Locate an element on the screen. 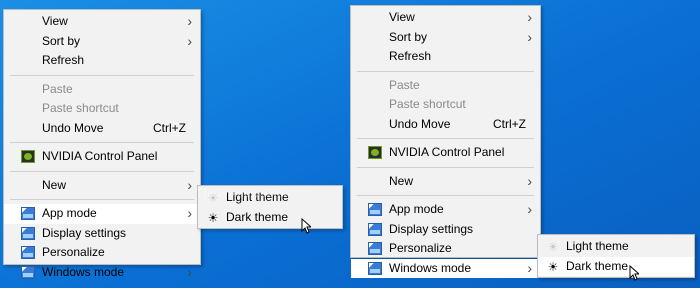 The width and height of the screenshot is (700, 288). menu-item-light-theme: ☀ Light theme is located at coordinates (616, 247).